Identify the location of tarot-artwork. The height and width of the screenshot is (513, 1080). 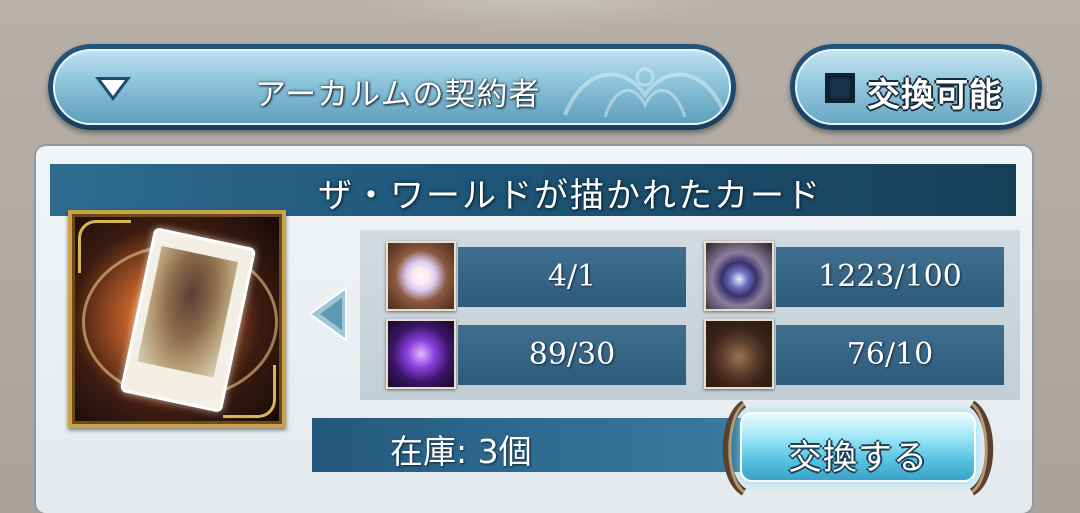
(188, 311).